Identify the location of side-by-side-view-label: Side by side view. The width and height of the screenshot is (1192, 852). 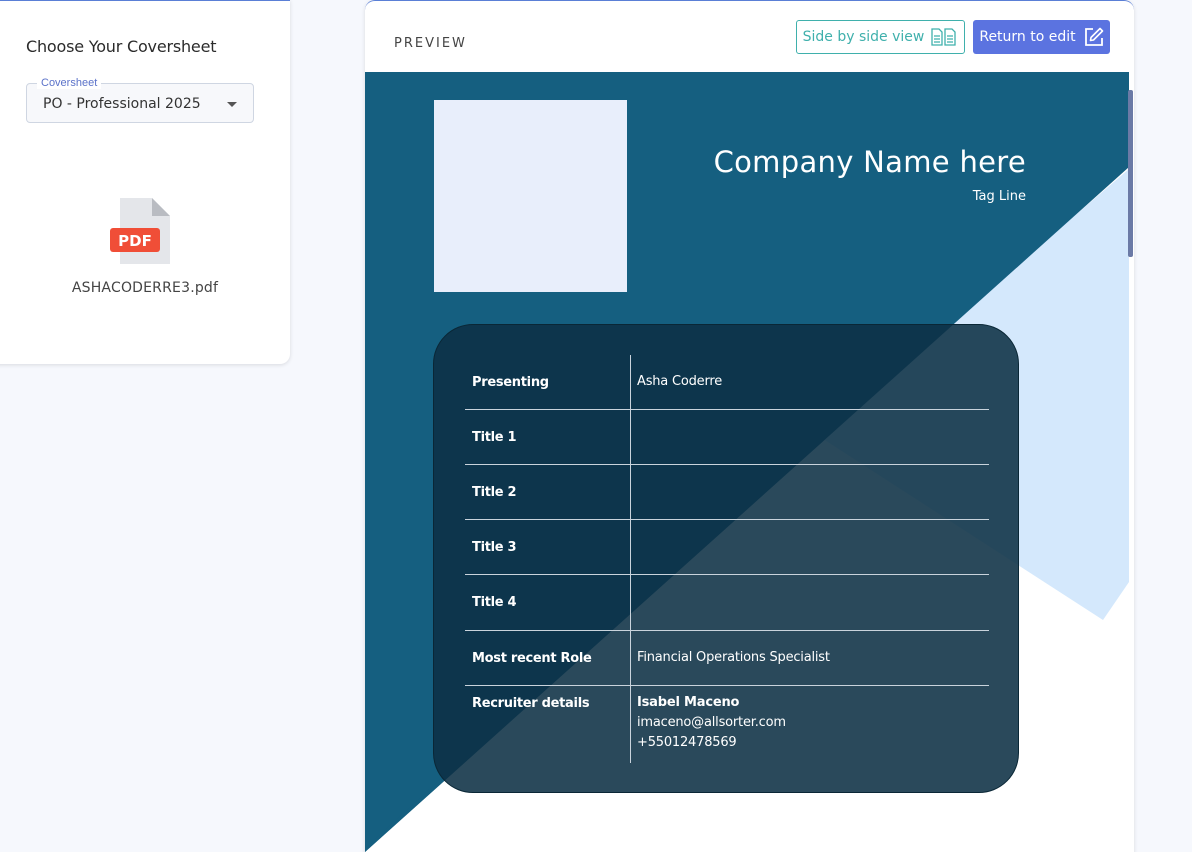
(863, 37).